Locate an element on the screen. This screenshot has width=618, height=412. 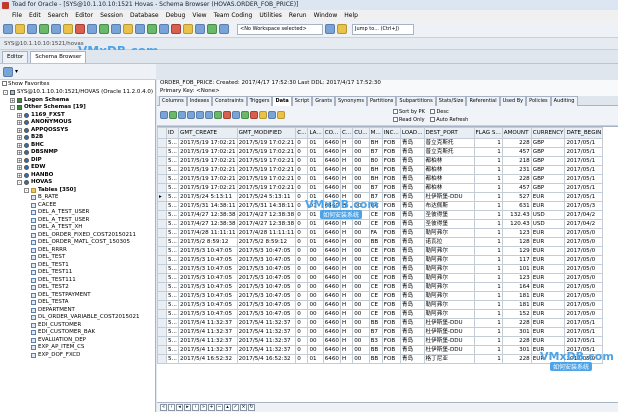
tab-editor: Editor is located at coordinates (15, 57).